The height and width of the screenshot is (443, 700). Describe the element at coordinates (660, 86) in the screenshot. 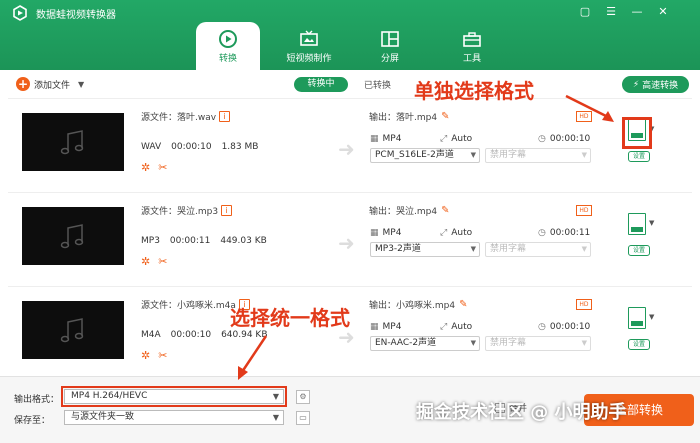

I see `fast-convert-label: 高速转换` at that location.